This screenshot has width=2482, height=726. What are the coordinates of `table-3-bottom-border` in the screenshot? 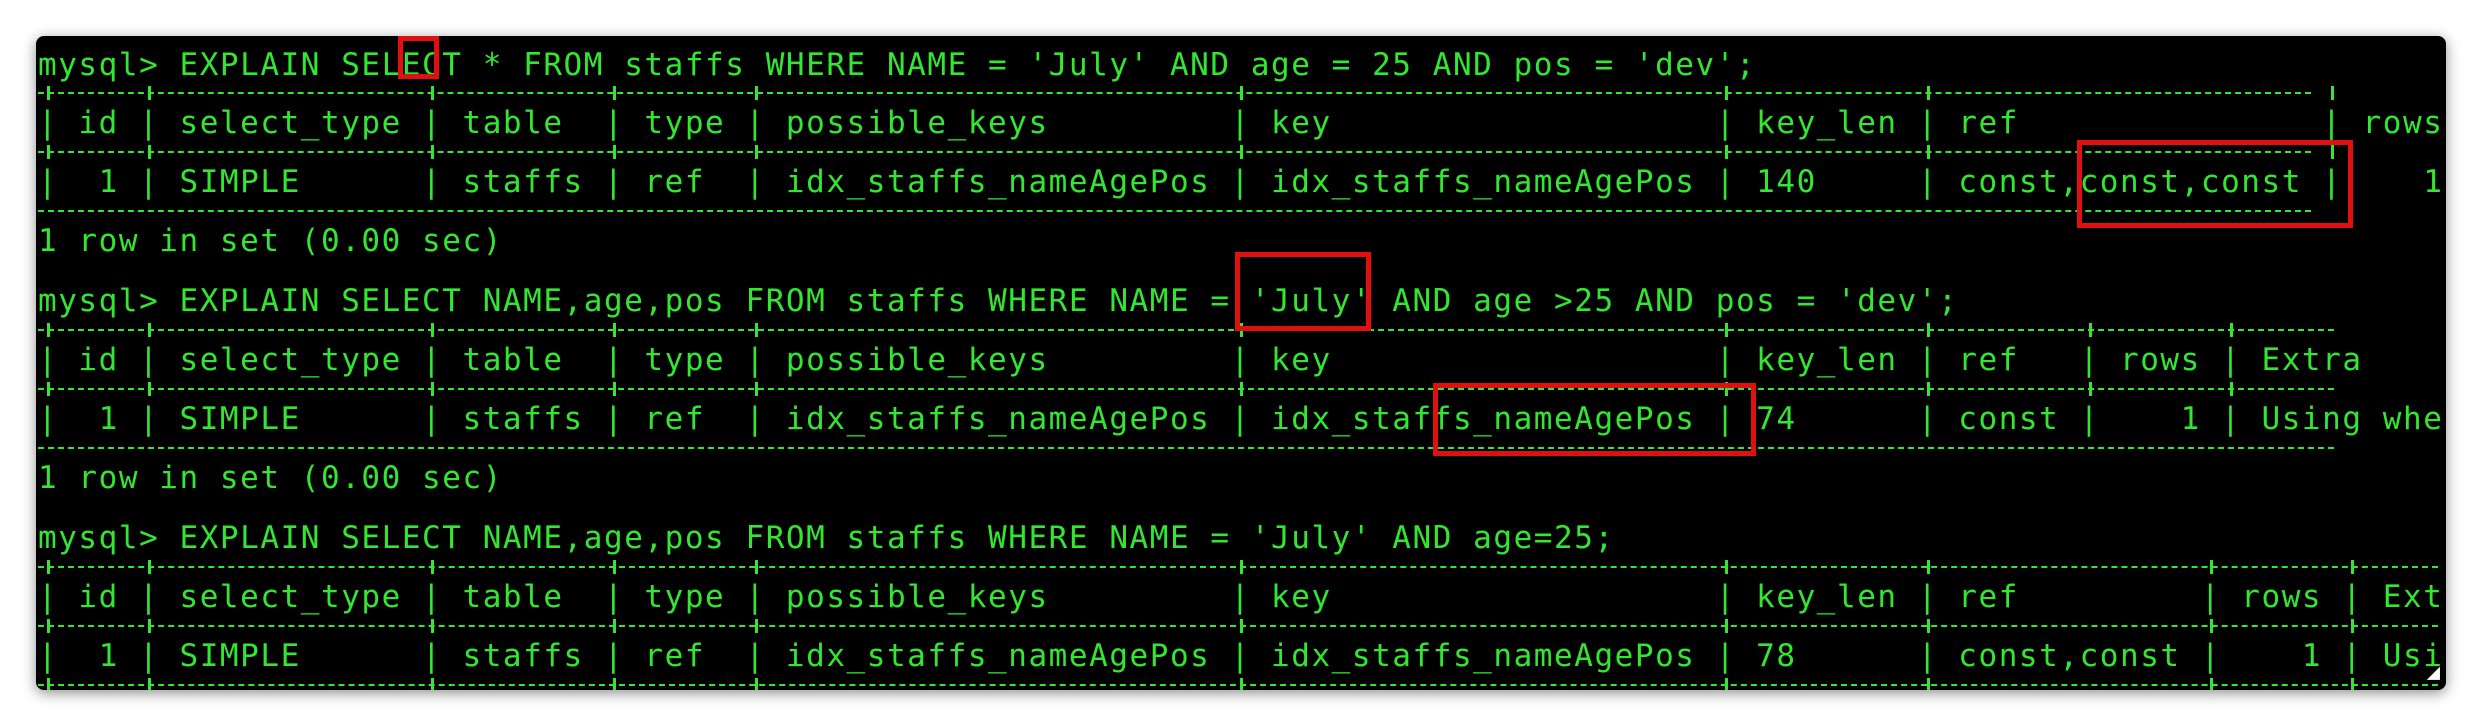 It's located at (1238, 684).